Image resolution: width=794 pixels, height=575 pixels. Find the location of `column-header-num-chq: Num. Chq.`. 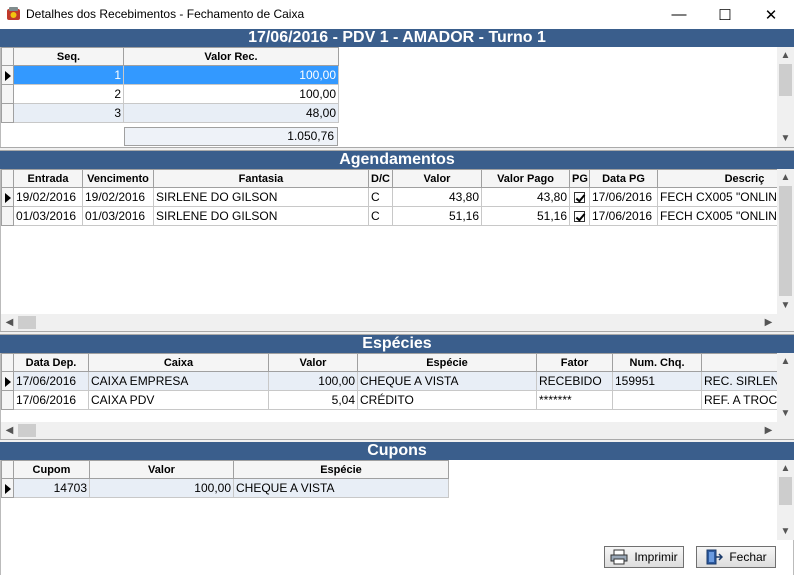

column-header-num-chq: Num. Chq. is located at coordinates (657, 362).